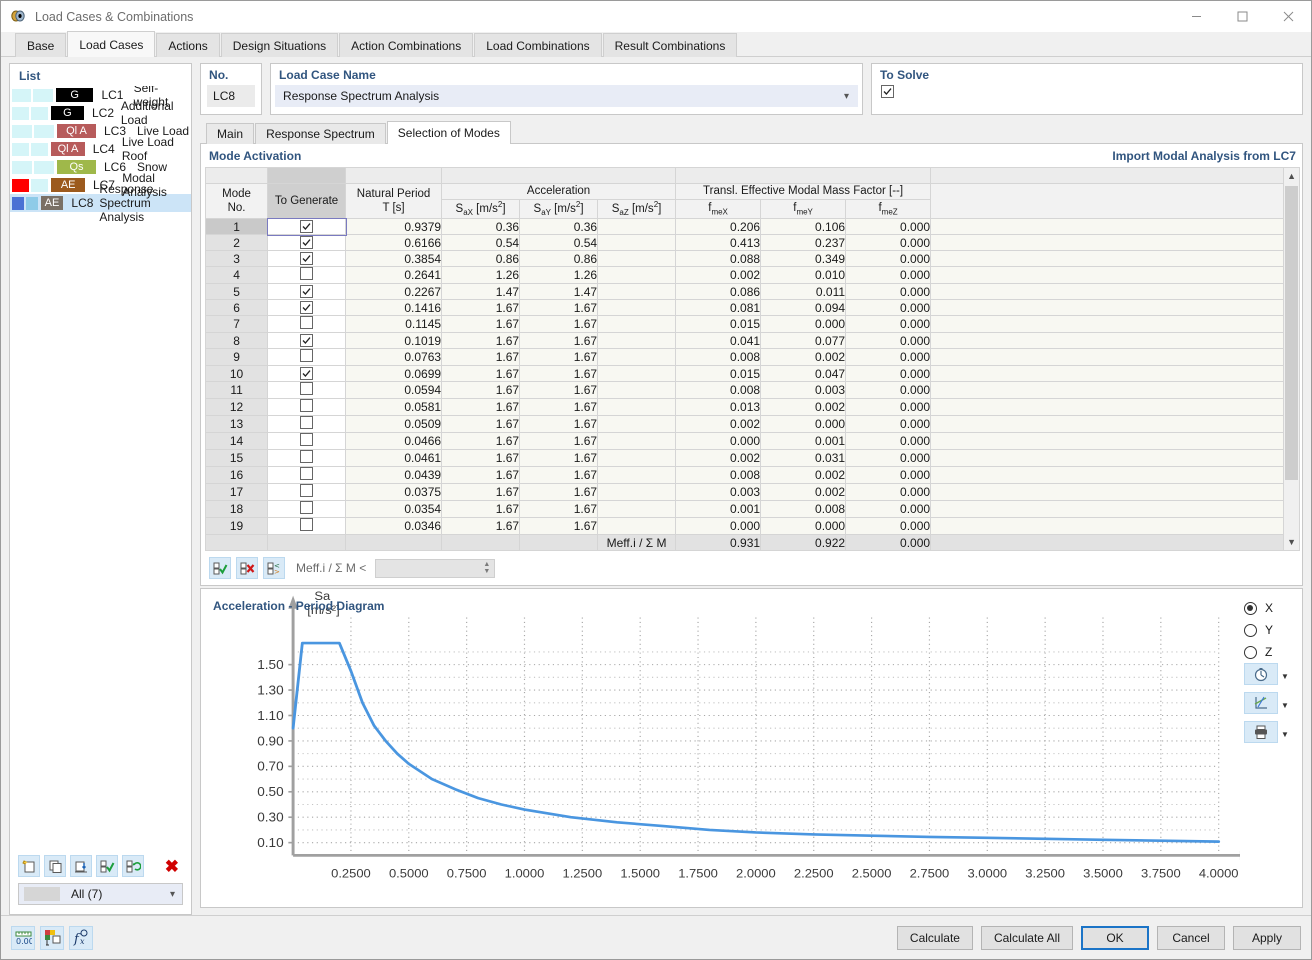 This screenshot has height=960, width=1312. I want to click on units-decimal-icon: 0.00, so click(23, 937).